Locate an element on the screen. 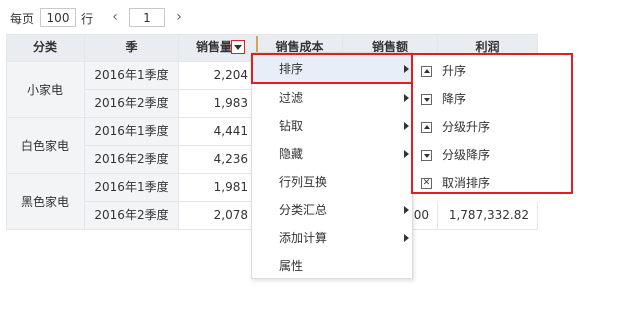  menu-item-label: 过滤 is located at coordinates (291, 98).